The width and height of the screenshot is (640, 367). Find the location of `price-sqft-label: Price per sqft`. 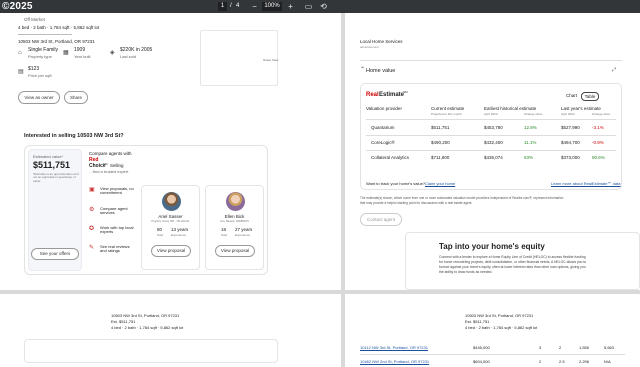

price-sqft-label: Price per sqft is located at coordinates (40, 75).